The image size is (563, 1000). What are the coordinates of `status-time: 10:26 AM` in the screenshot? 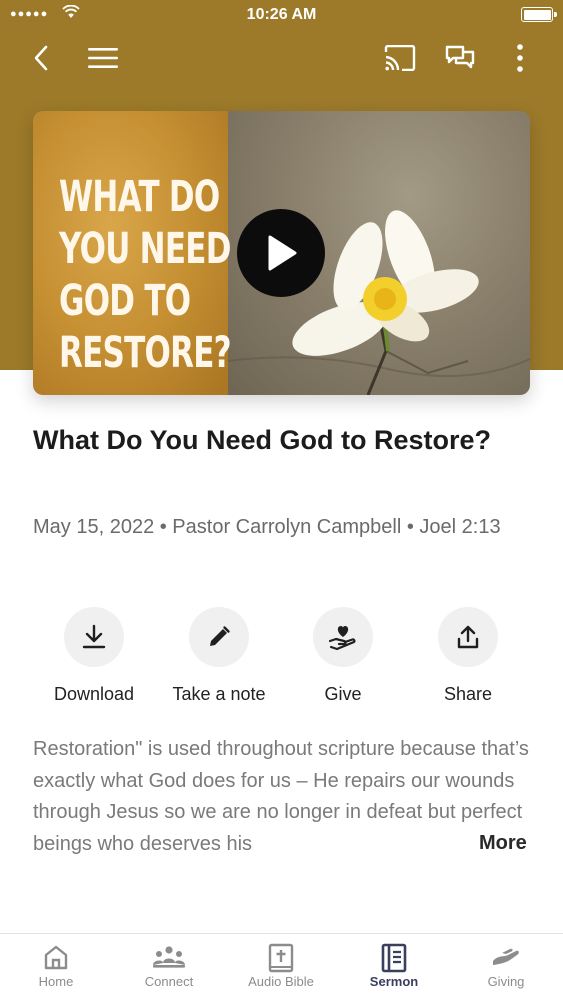 It's located at (281, 14).